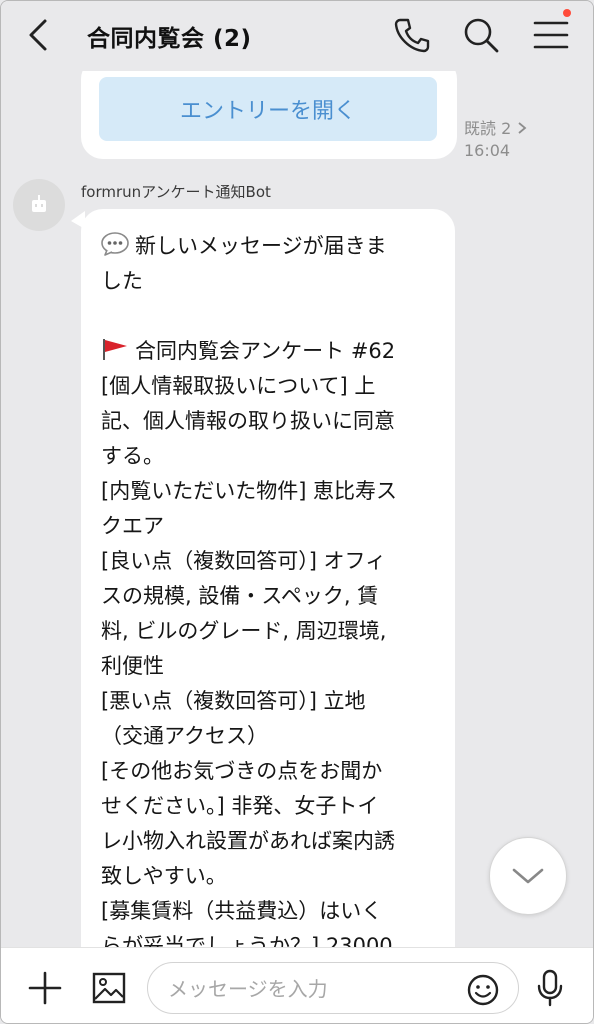 The image size is (594, 1024). I want to click on phone-icon, so click(412, 35).